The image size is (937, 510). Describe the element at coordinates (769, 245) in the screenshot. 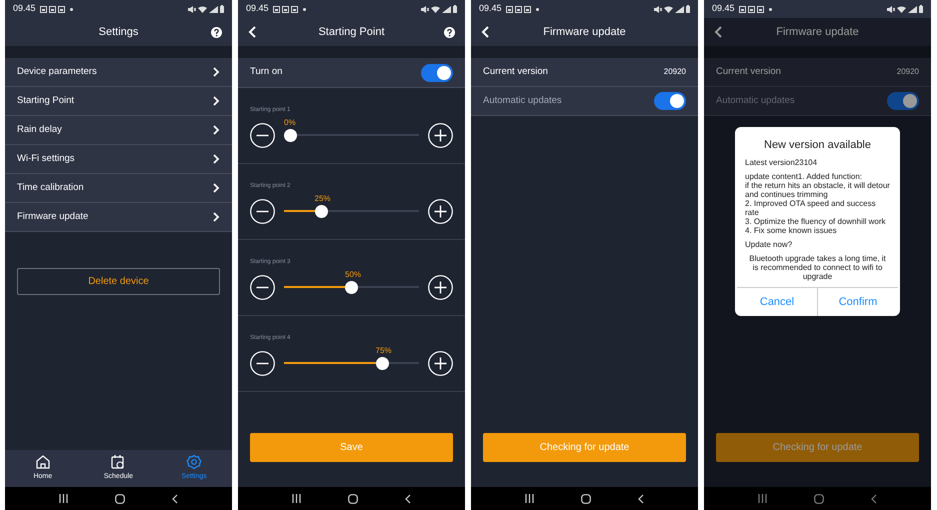

I see `dialog-text: Update now?` at that location.